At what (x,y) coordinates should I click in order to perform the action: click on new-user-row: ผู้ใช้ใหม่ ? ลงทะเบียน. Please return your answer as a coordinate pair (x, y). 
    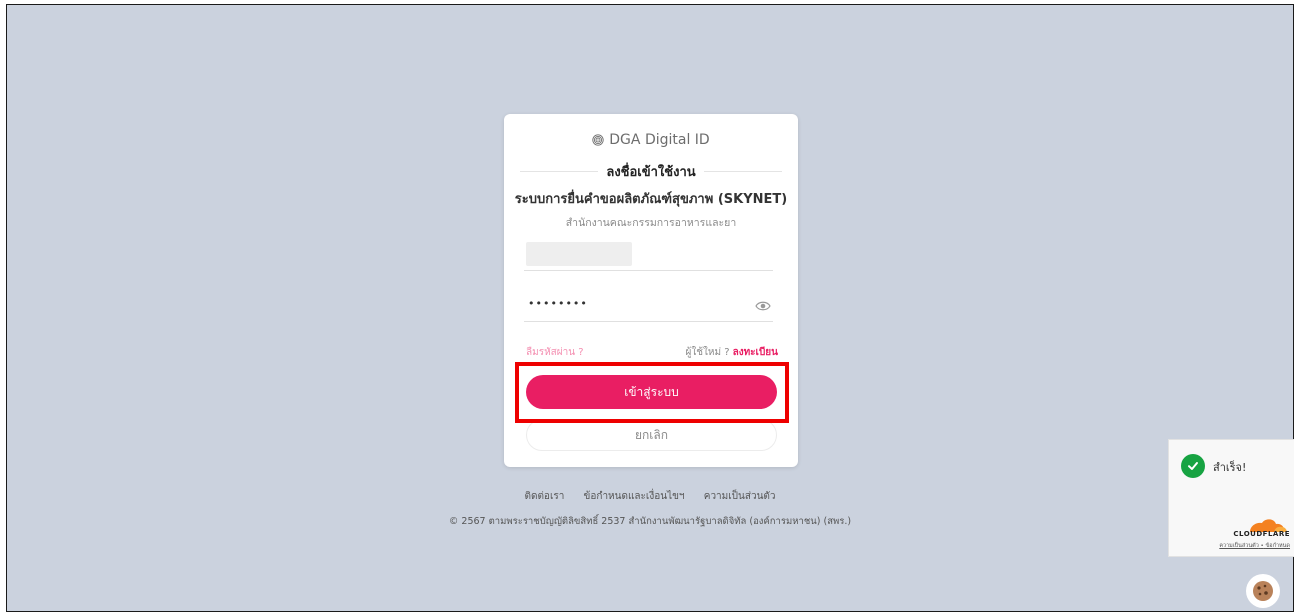
    Looking at the image, I should click on (731, 352).